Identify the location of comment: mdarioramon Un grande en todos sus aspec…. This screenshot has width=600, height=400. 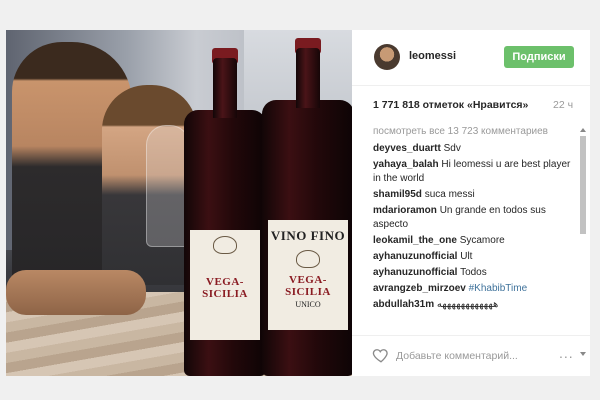
(473, 218).